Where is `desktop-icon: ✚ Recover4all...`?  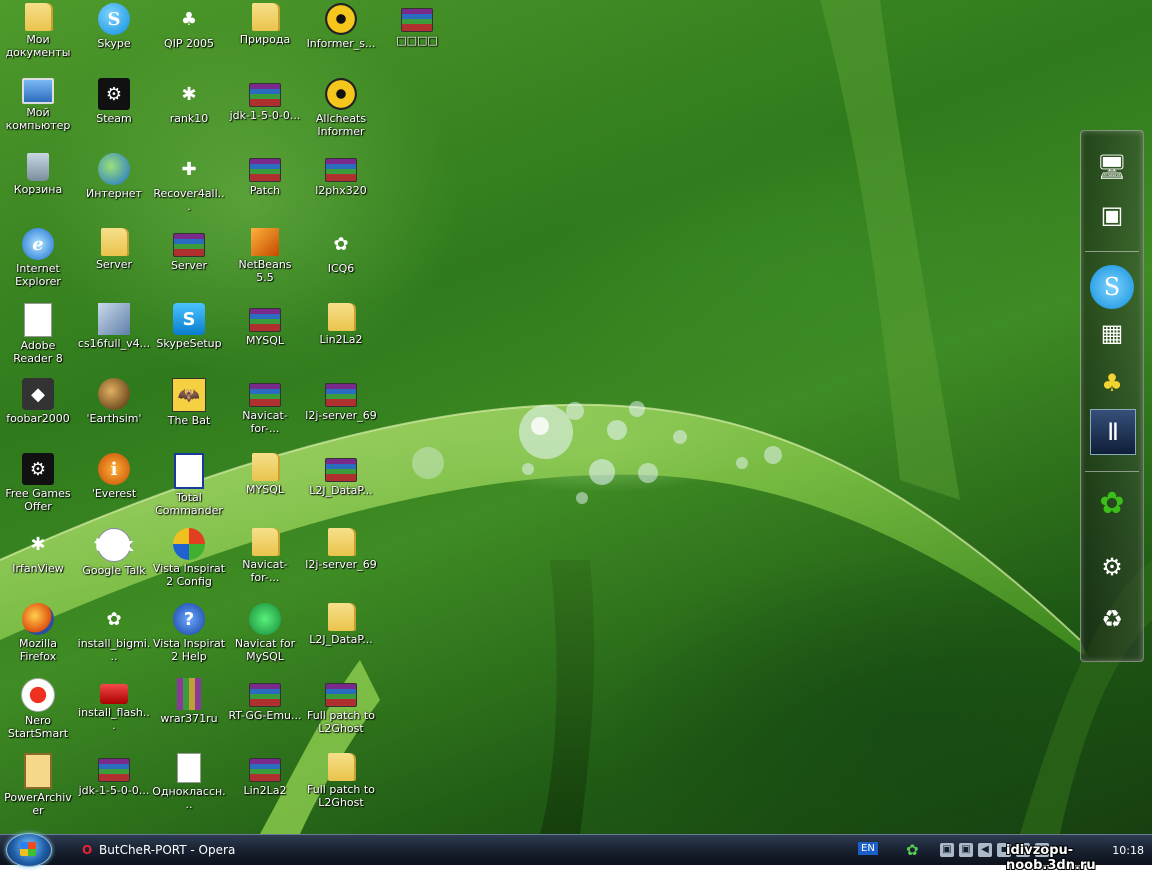
desktop-icon: ✚ Recover4all... is located at coordinates (189, 187).